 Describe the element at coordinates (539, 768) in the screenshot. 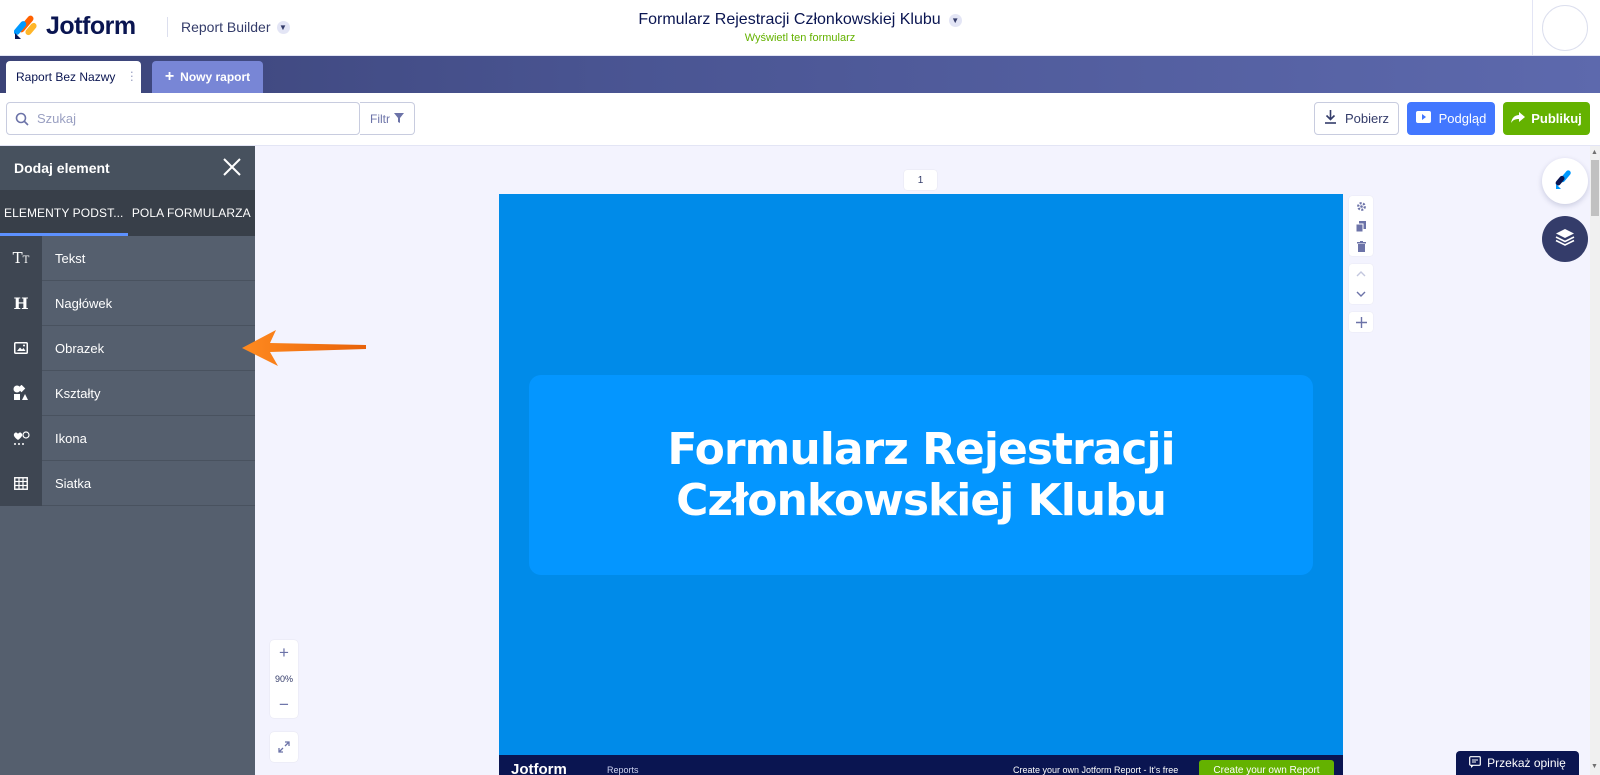

I see `footer-logo: Jotform` at that location.